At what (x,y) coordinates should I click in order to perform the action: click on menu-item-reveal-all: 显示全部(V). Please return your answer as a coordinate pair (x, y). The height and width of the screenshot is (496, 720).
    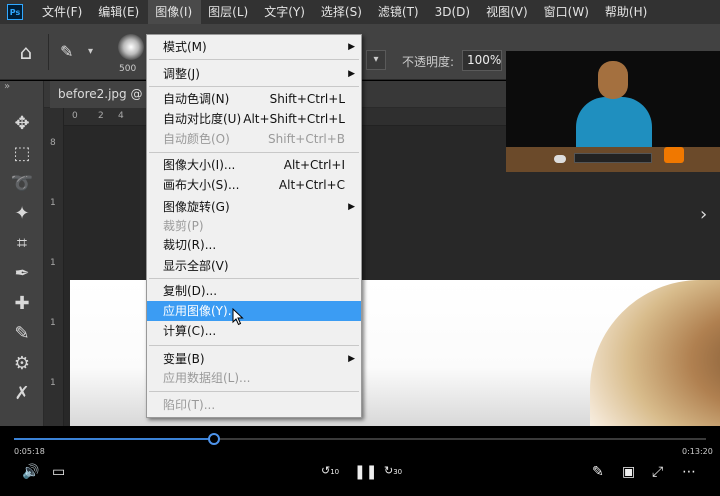
    Looking at the image, I should click on (254, 266).